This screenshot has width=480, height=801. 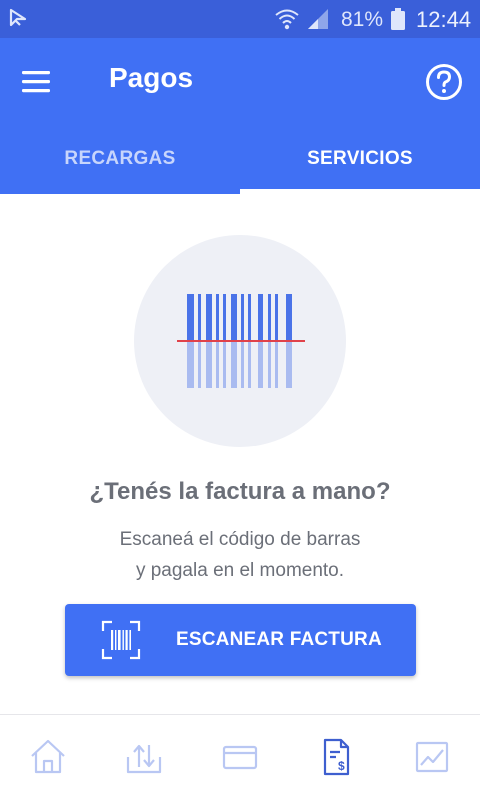 I want to click on nav-item-cards, so click(x=240, y=761).